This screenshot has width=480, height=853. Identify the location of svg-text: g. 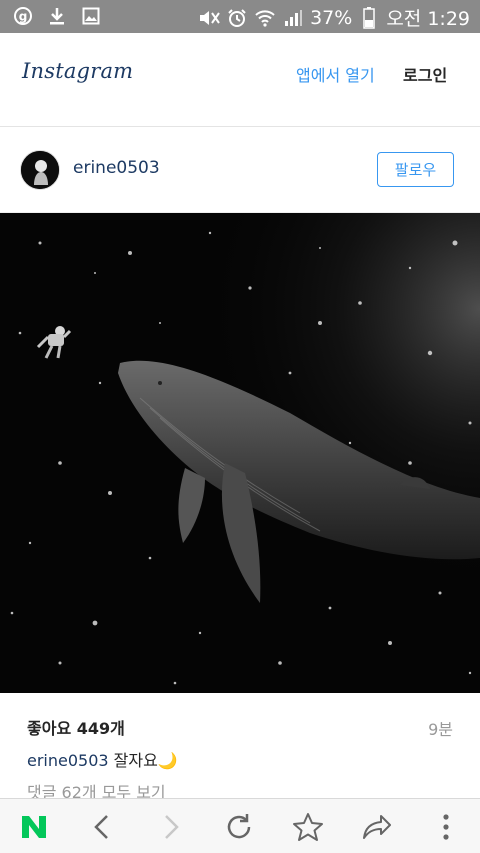
(23, 17).